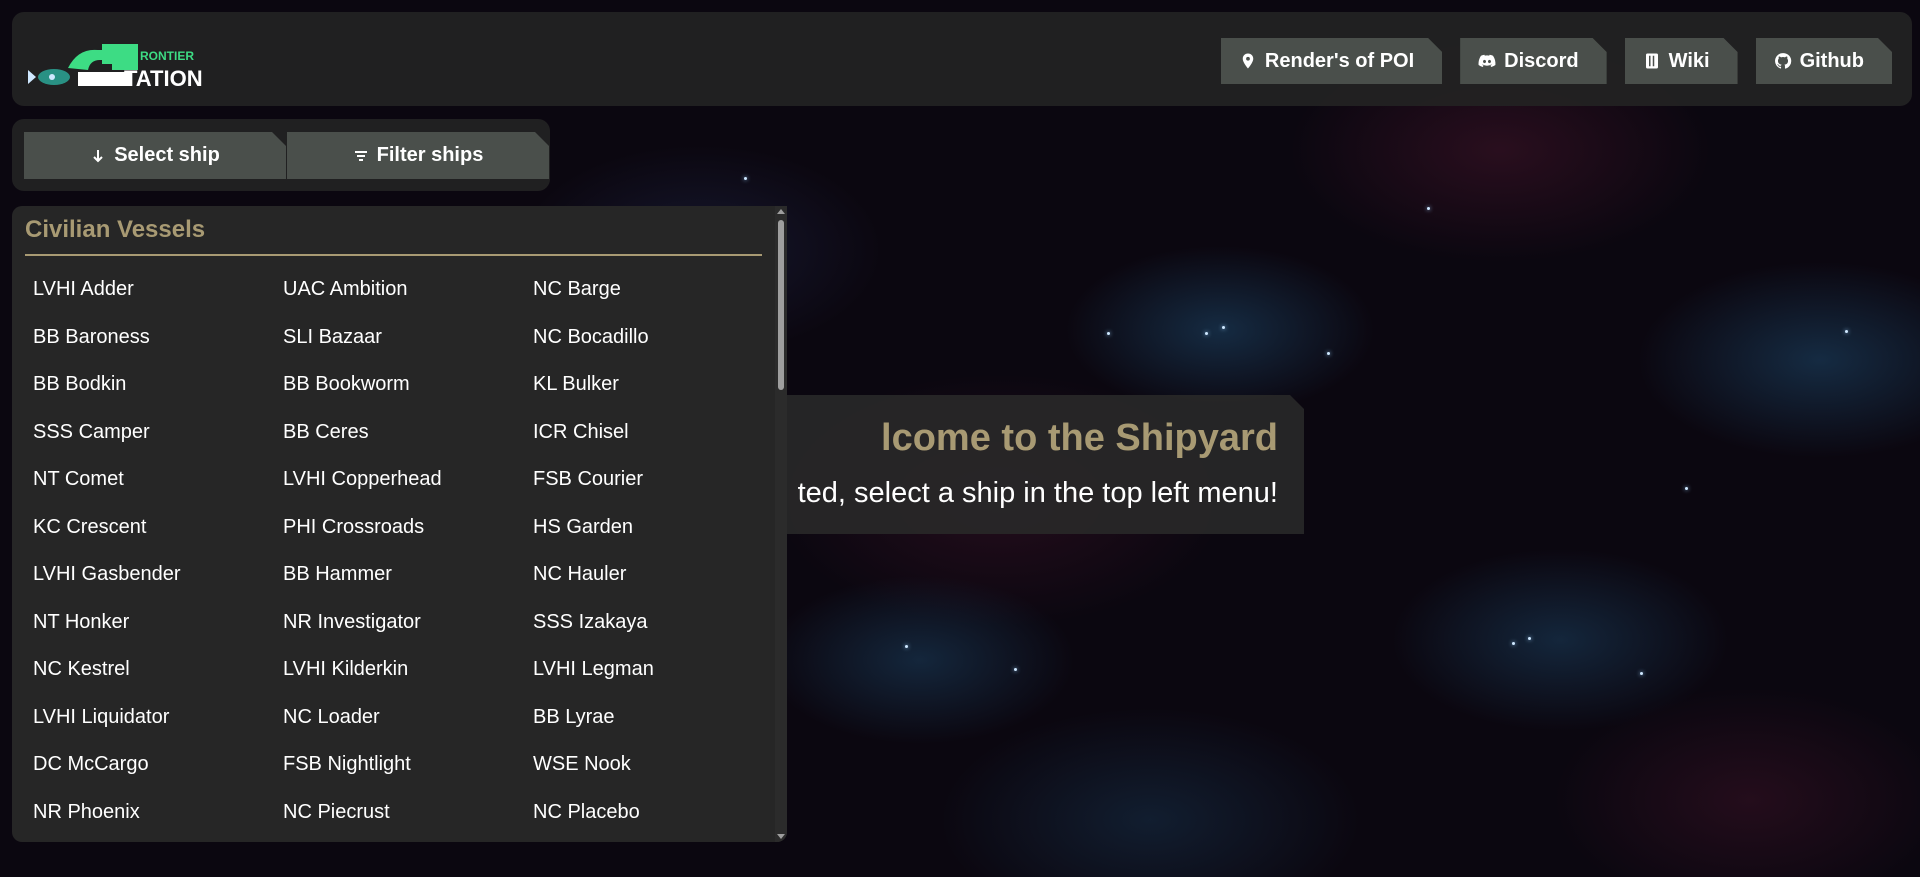 This screenshot has width=1920, height=877. Describe the element at coordinates (781, 524) in the screenshot. I see `dropdown-scrollbar` at that location.